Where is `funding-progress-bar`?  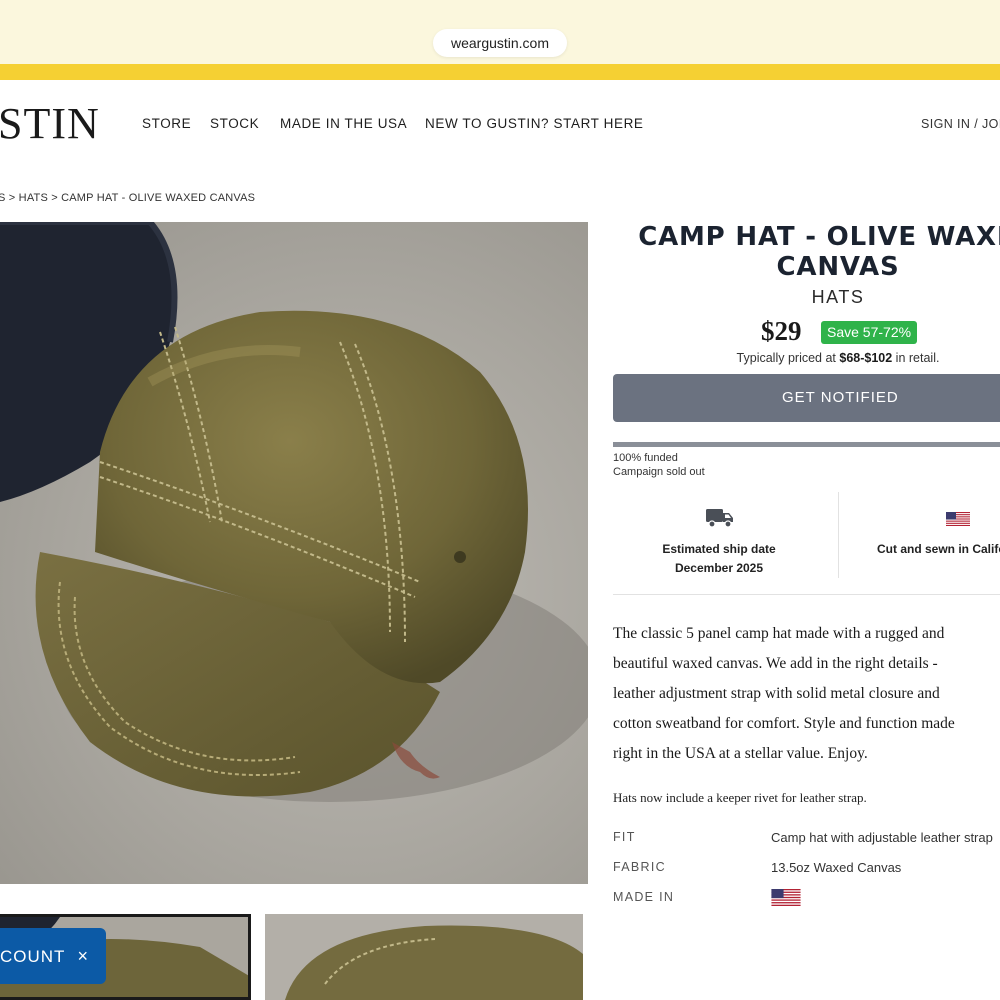 funding-progress-bar is located at coordinates (806, 444).